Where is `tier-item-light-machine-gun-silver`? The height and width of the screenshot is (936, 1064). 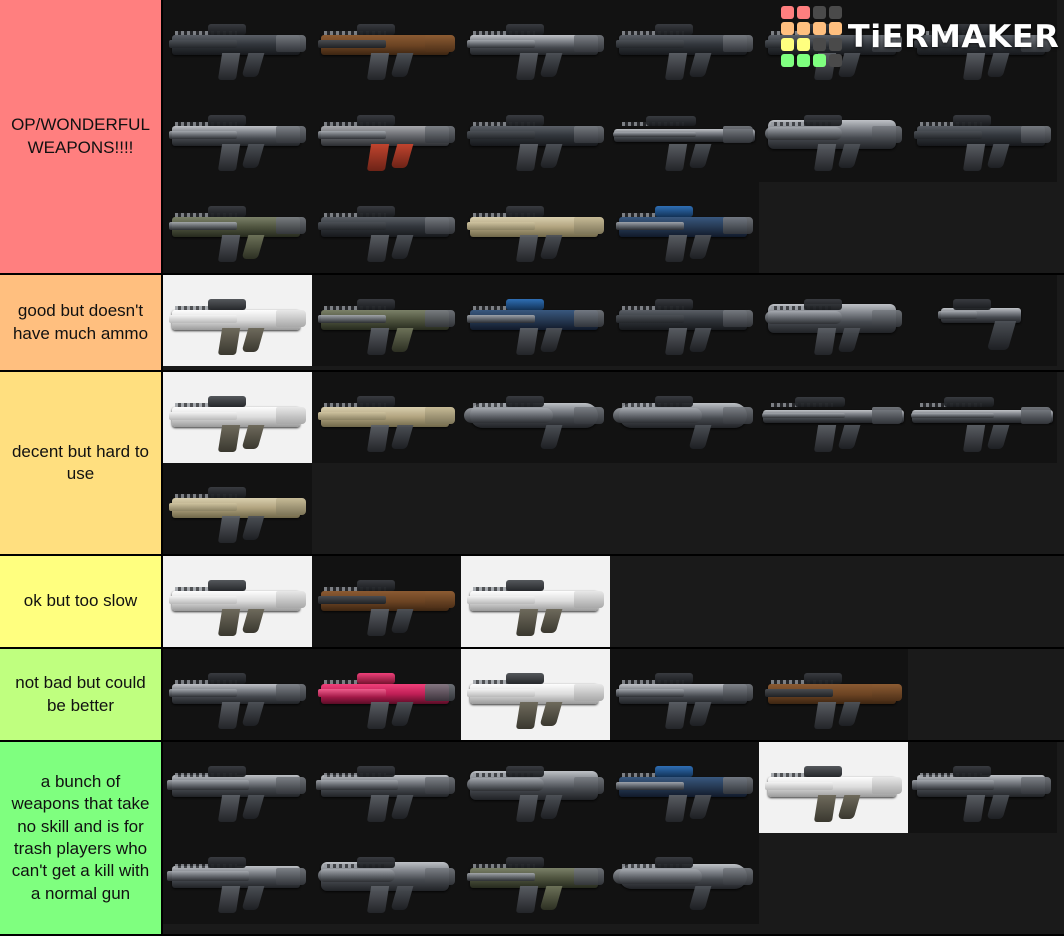
tier-item-light-machine-gun-silver is located at coordinates (237, 136).